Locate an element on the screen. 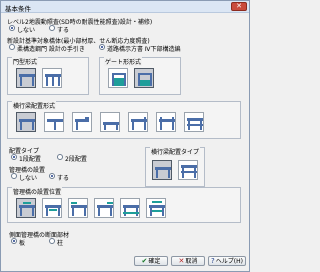  cancel-button: ✕取消 is located at coordinates (188, 261).